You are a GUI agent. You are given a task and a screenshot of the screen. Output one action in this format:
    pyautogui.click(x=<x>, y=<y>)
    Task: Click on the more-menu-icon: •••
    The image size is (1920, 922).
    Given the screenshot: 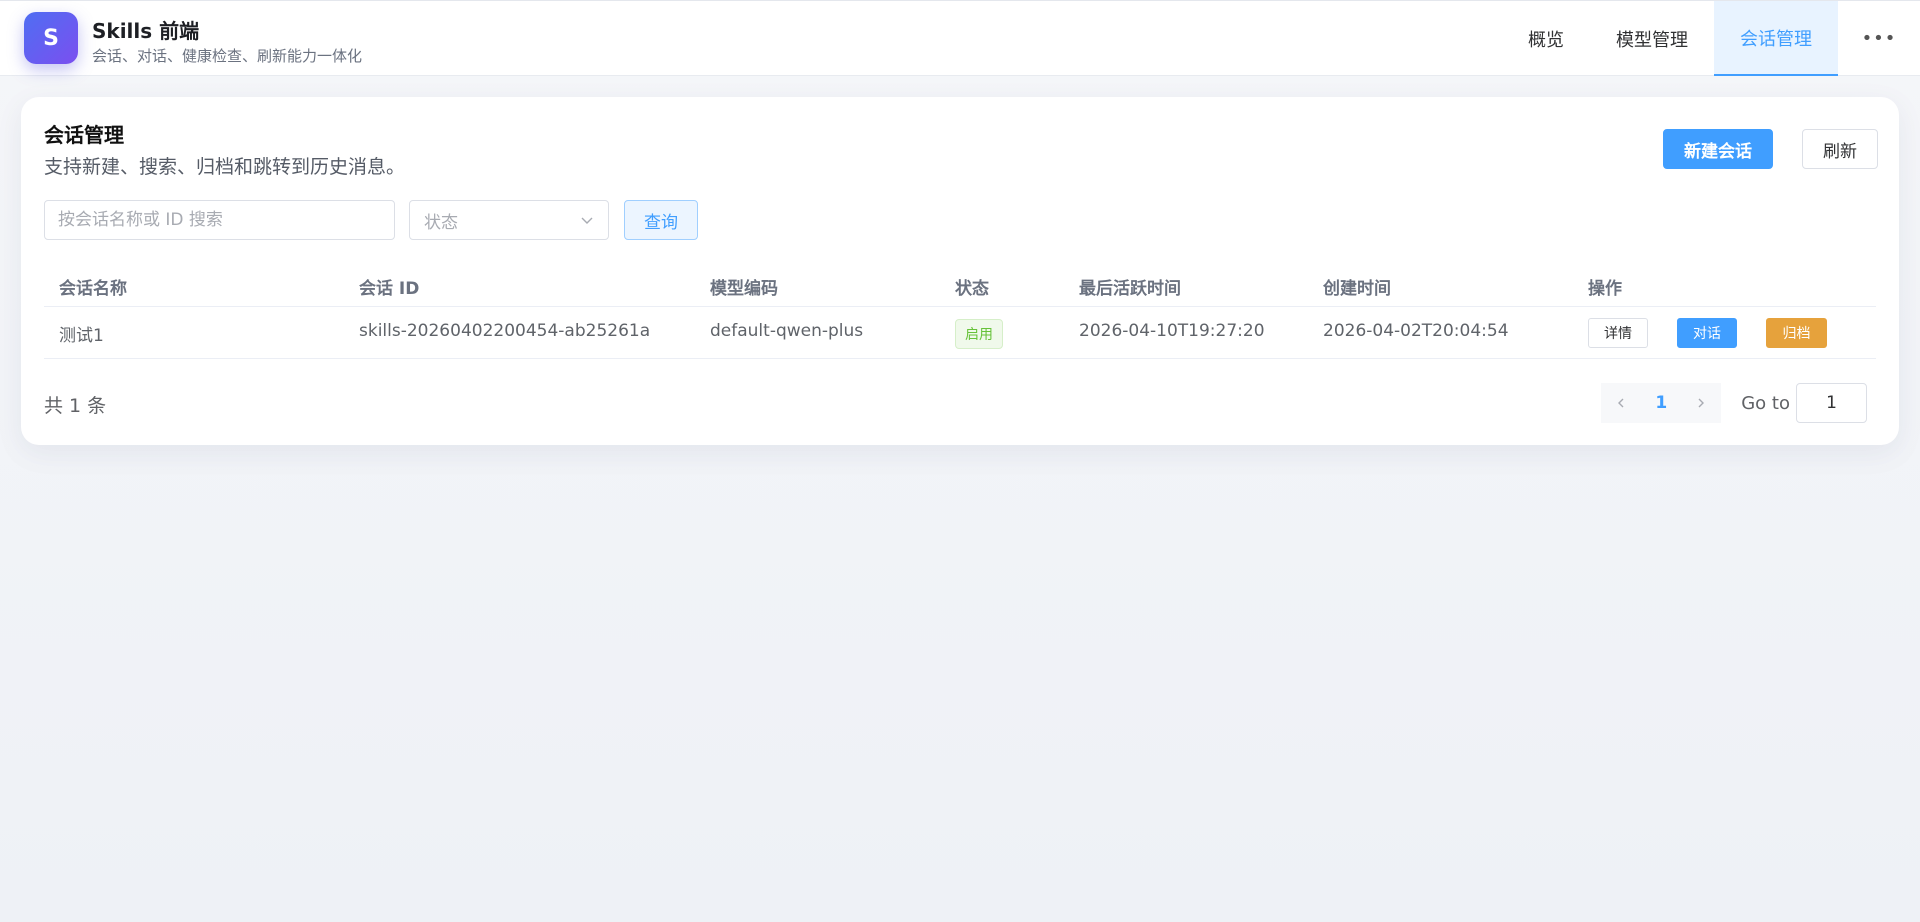 What is the action you would take?
    pyautogui.click(x=1879, y=38)
    